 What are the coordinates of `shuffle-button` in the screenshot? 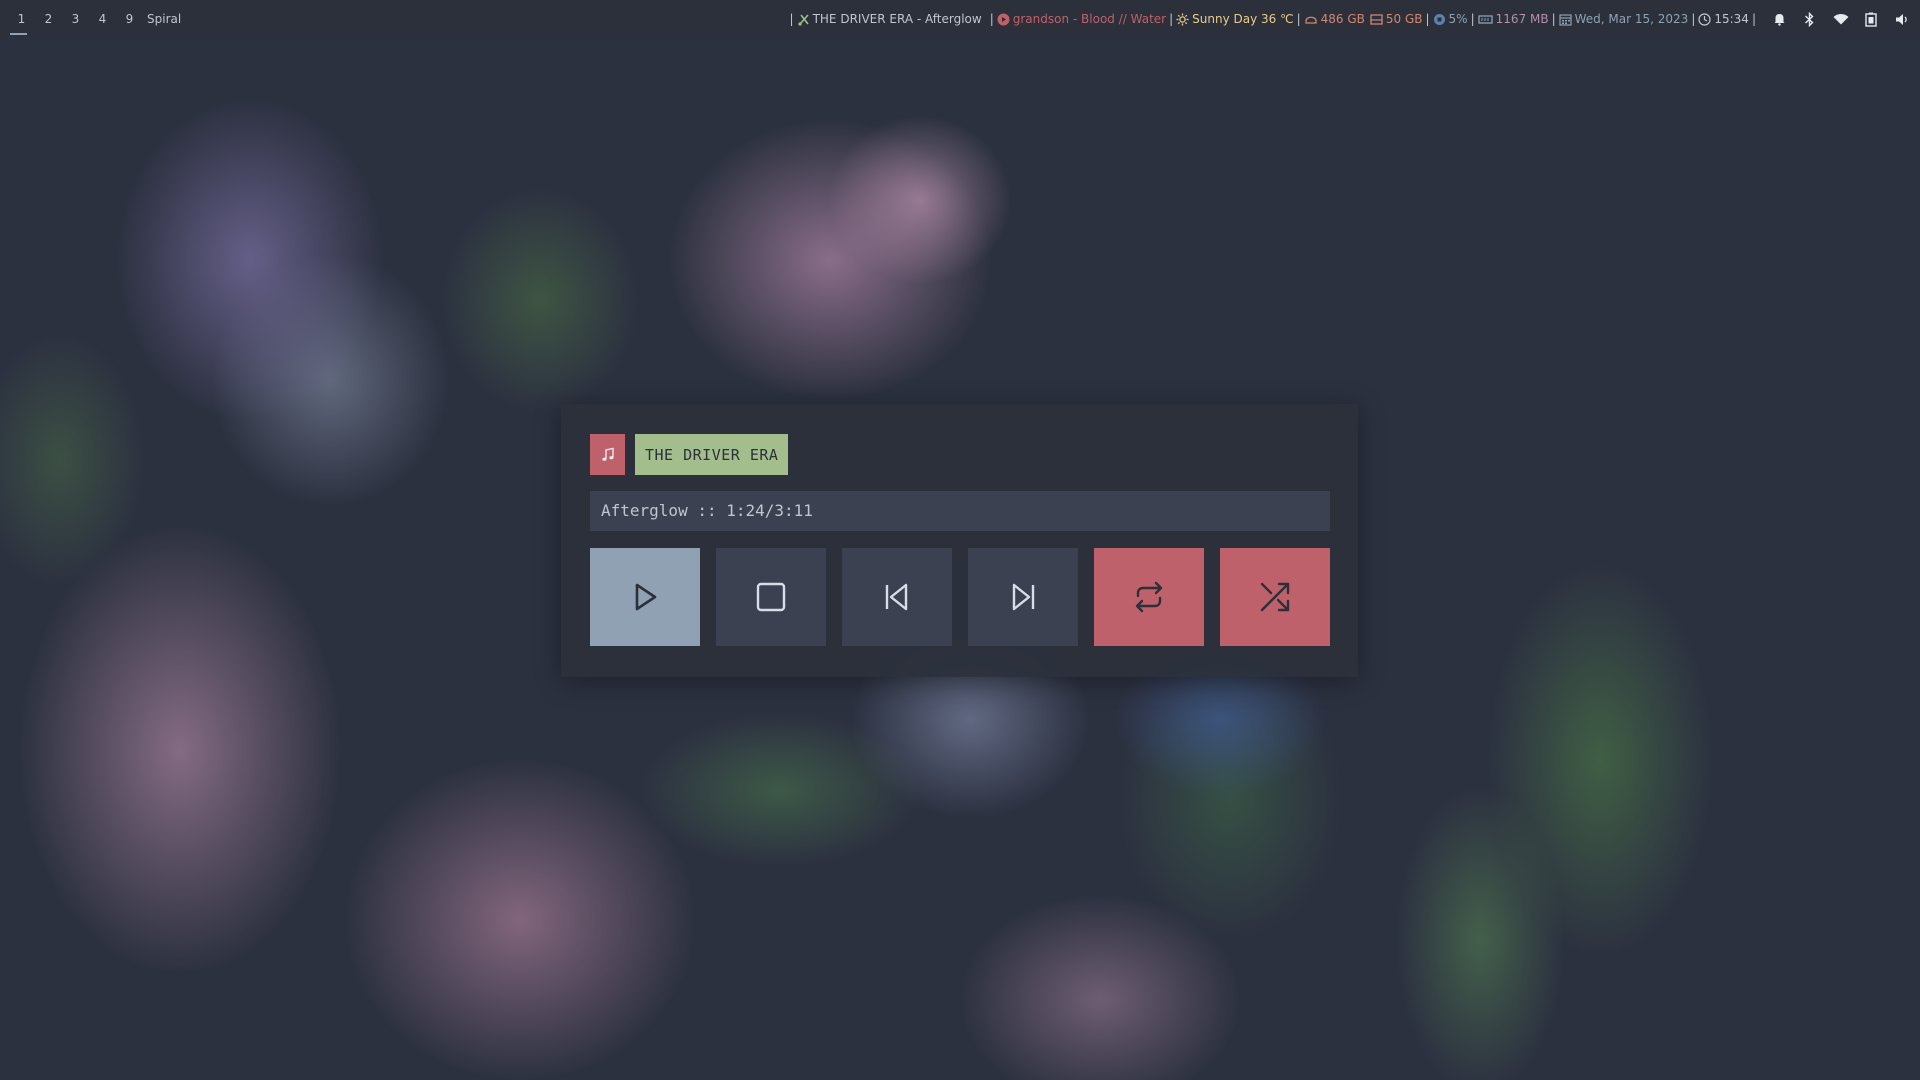 It's located at (1275, 597).